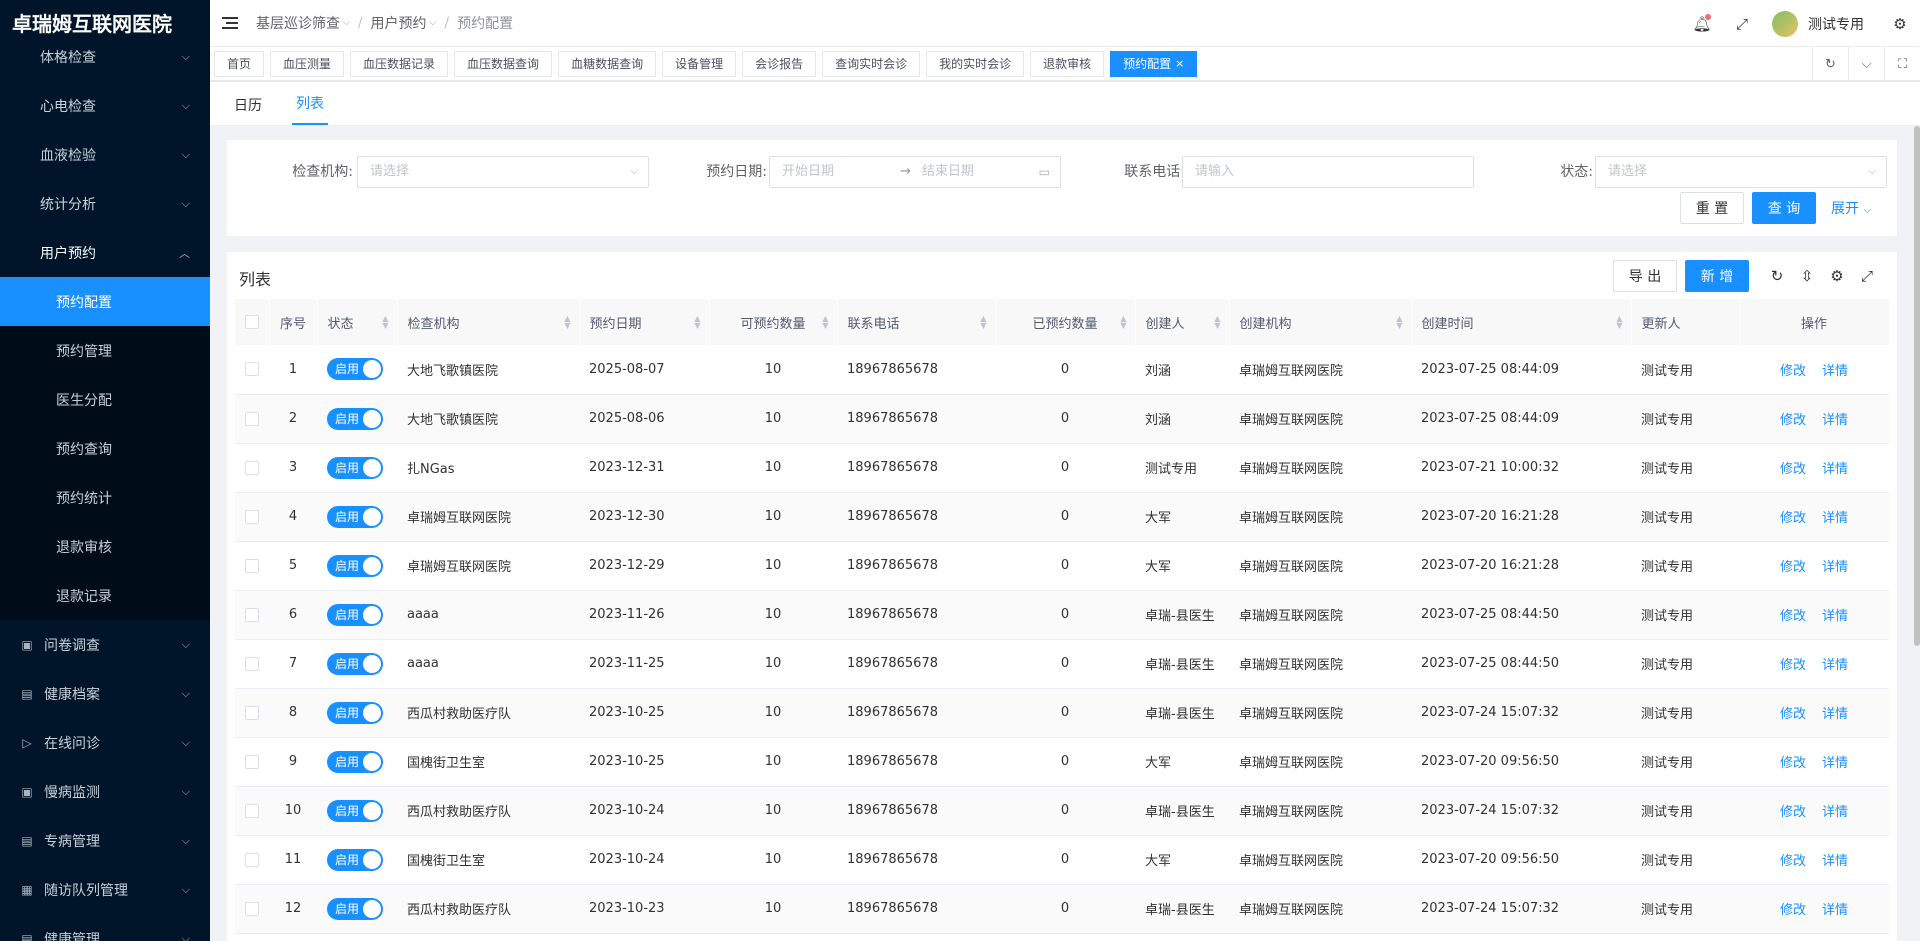 Image resolution: width=1920 pixels, height=941 pixels. I want to click on col-header-date: 预约日期 ▲ ▼, so click(644, 322).